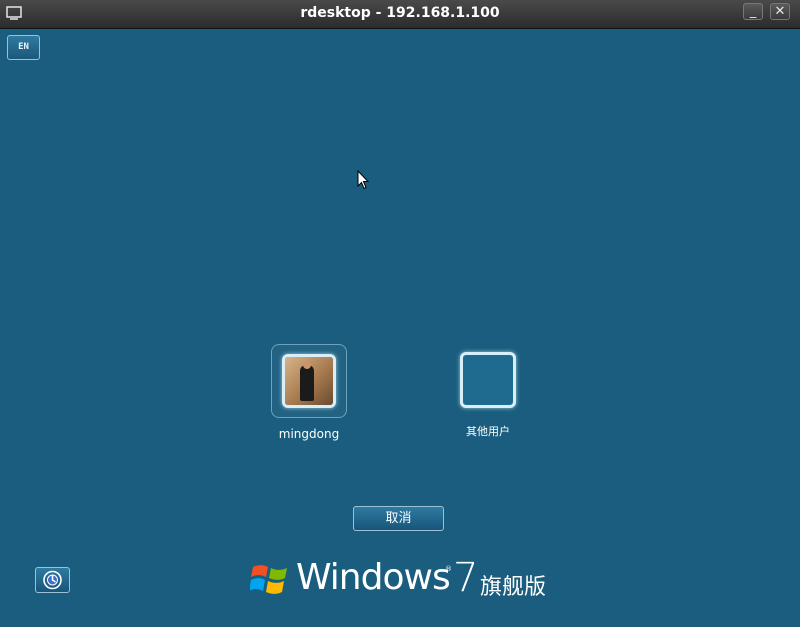  What do you see at coordinates (23, 47) in the screenshot?
I see `language-button: EN` at bounding box center [23, 47].